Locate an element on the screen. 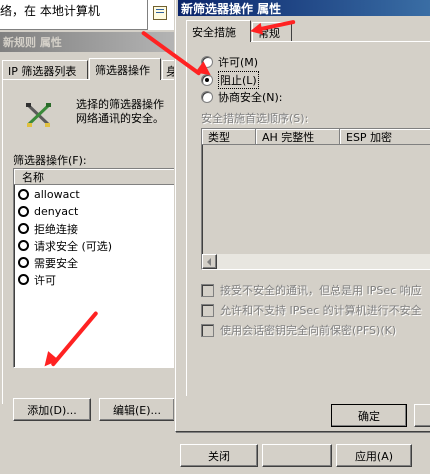 The width and height of the screenshot is (430, 474). rule-dialog-title: 新规则 属性 is located at coordinates (32, 42).